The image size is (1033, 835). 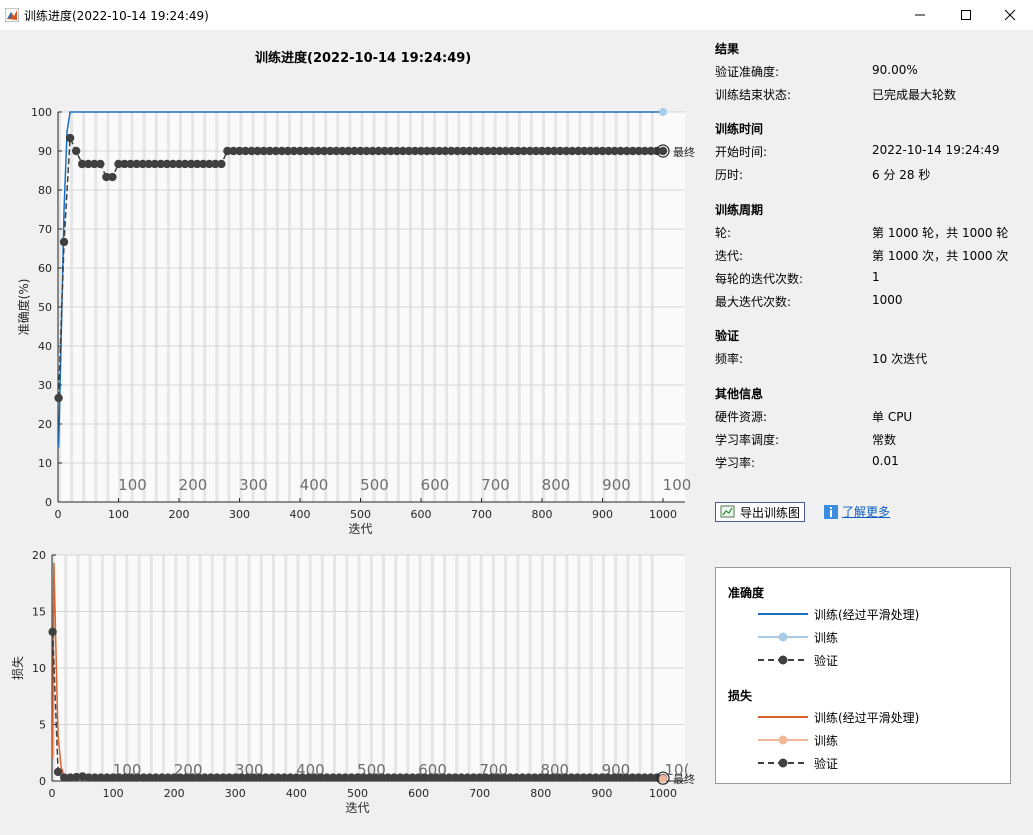 I want to click on epoch-label: 400, so click(x=314, y=485).